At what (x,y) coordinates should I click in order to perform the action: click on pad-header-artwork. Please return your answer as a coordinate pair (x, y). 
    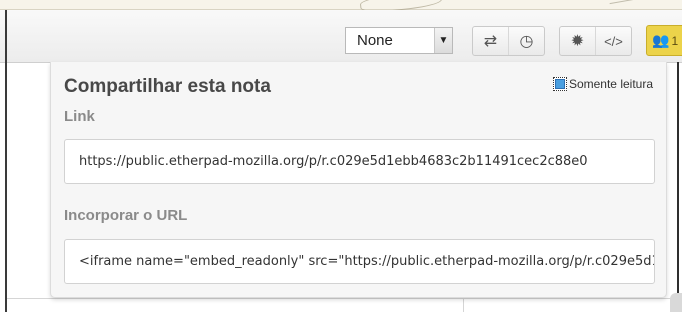
    Looking at the image, I should click on (341, 7).